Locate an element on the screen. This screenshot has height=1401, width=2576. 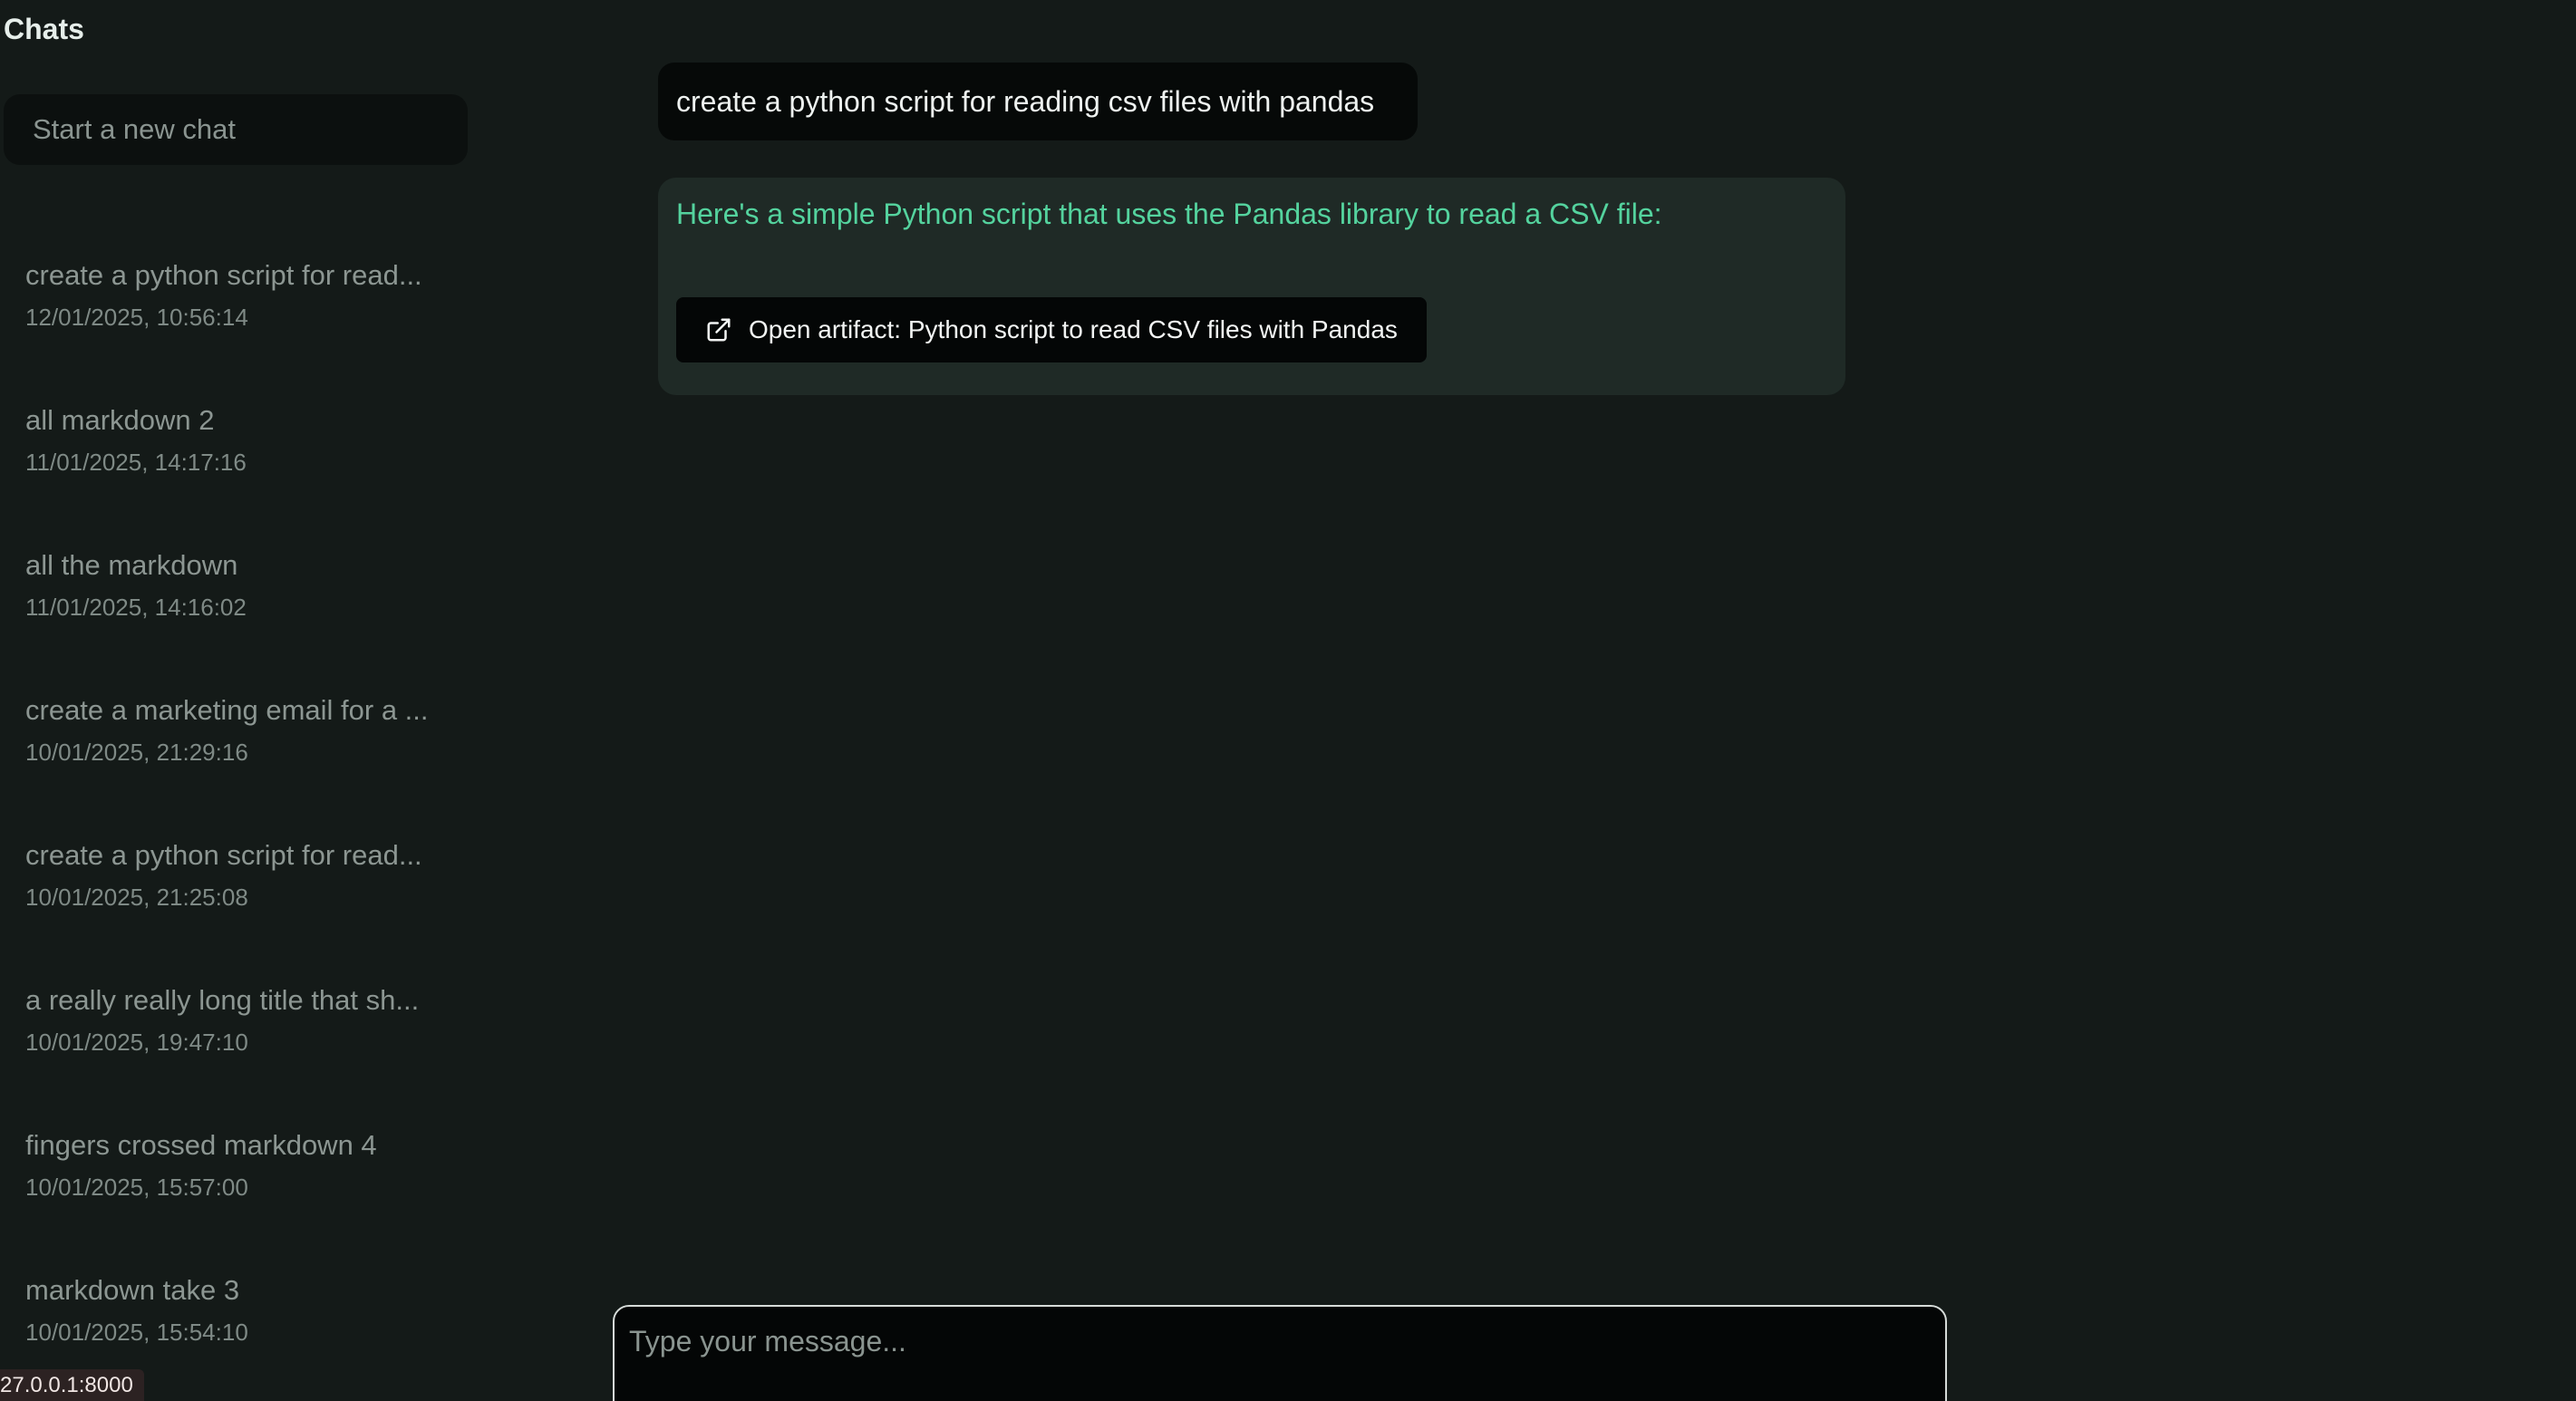
status-bar-url: 27.0.0.1:8000 is located at coordinates (72, 1385).